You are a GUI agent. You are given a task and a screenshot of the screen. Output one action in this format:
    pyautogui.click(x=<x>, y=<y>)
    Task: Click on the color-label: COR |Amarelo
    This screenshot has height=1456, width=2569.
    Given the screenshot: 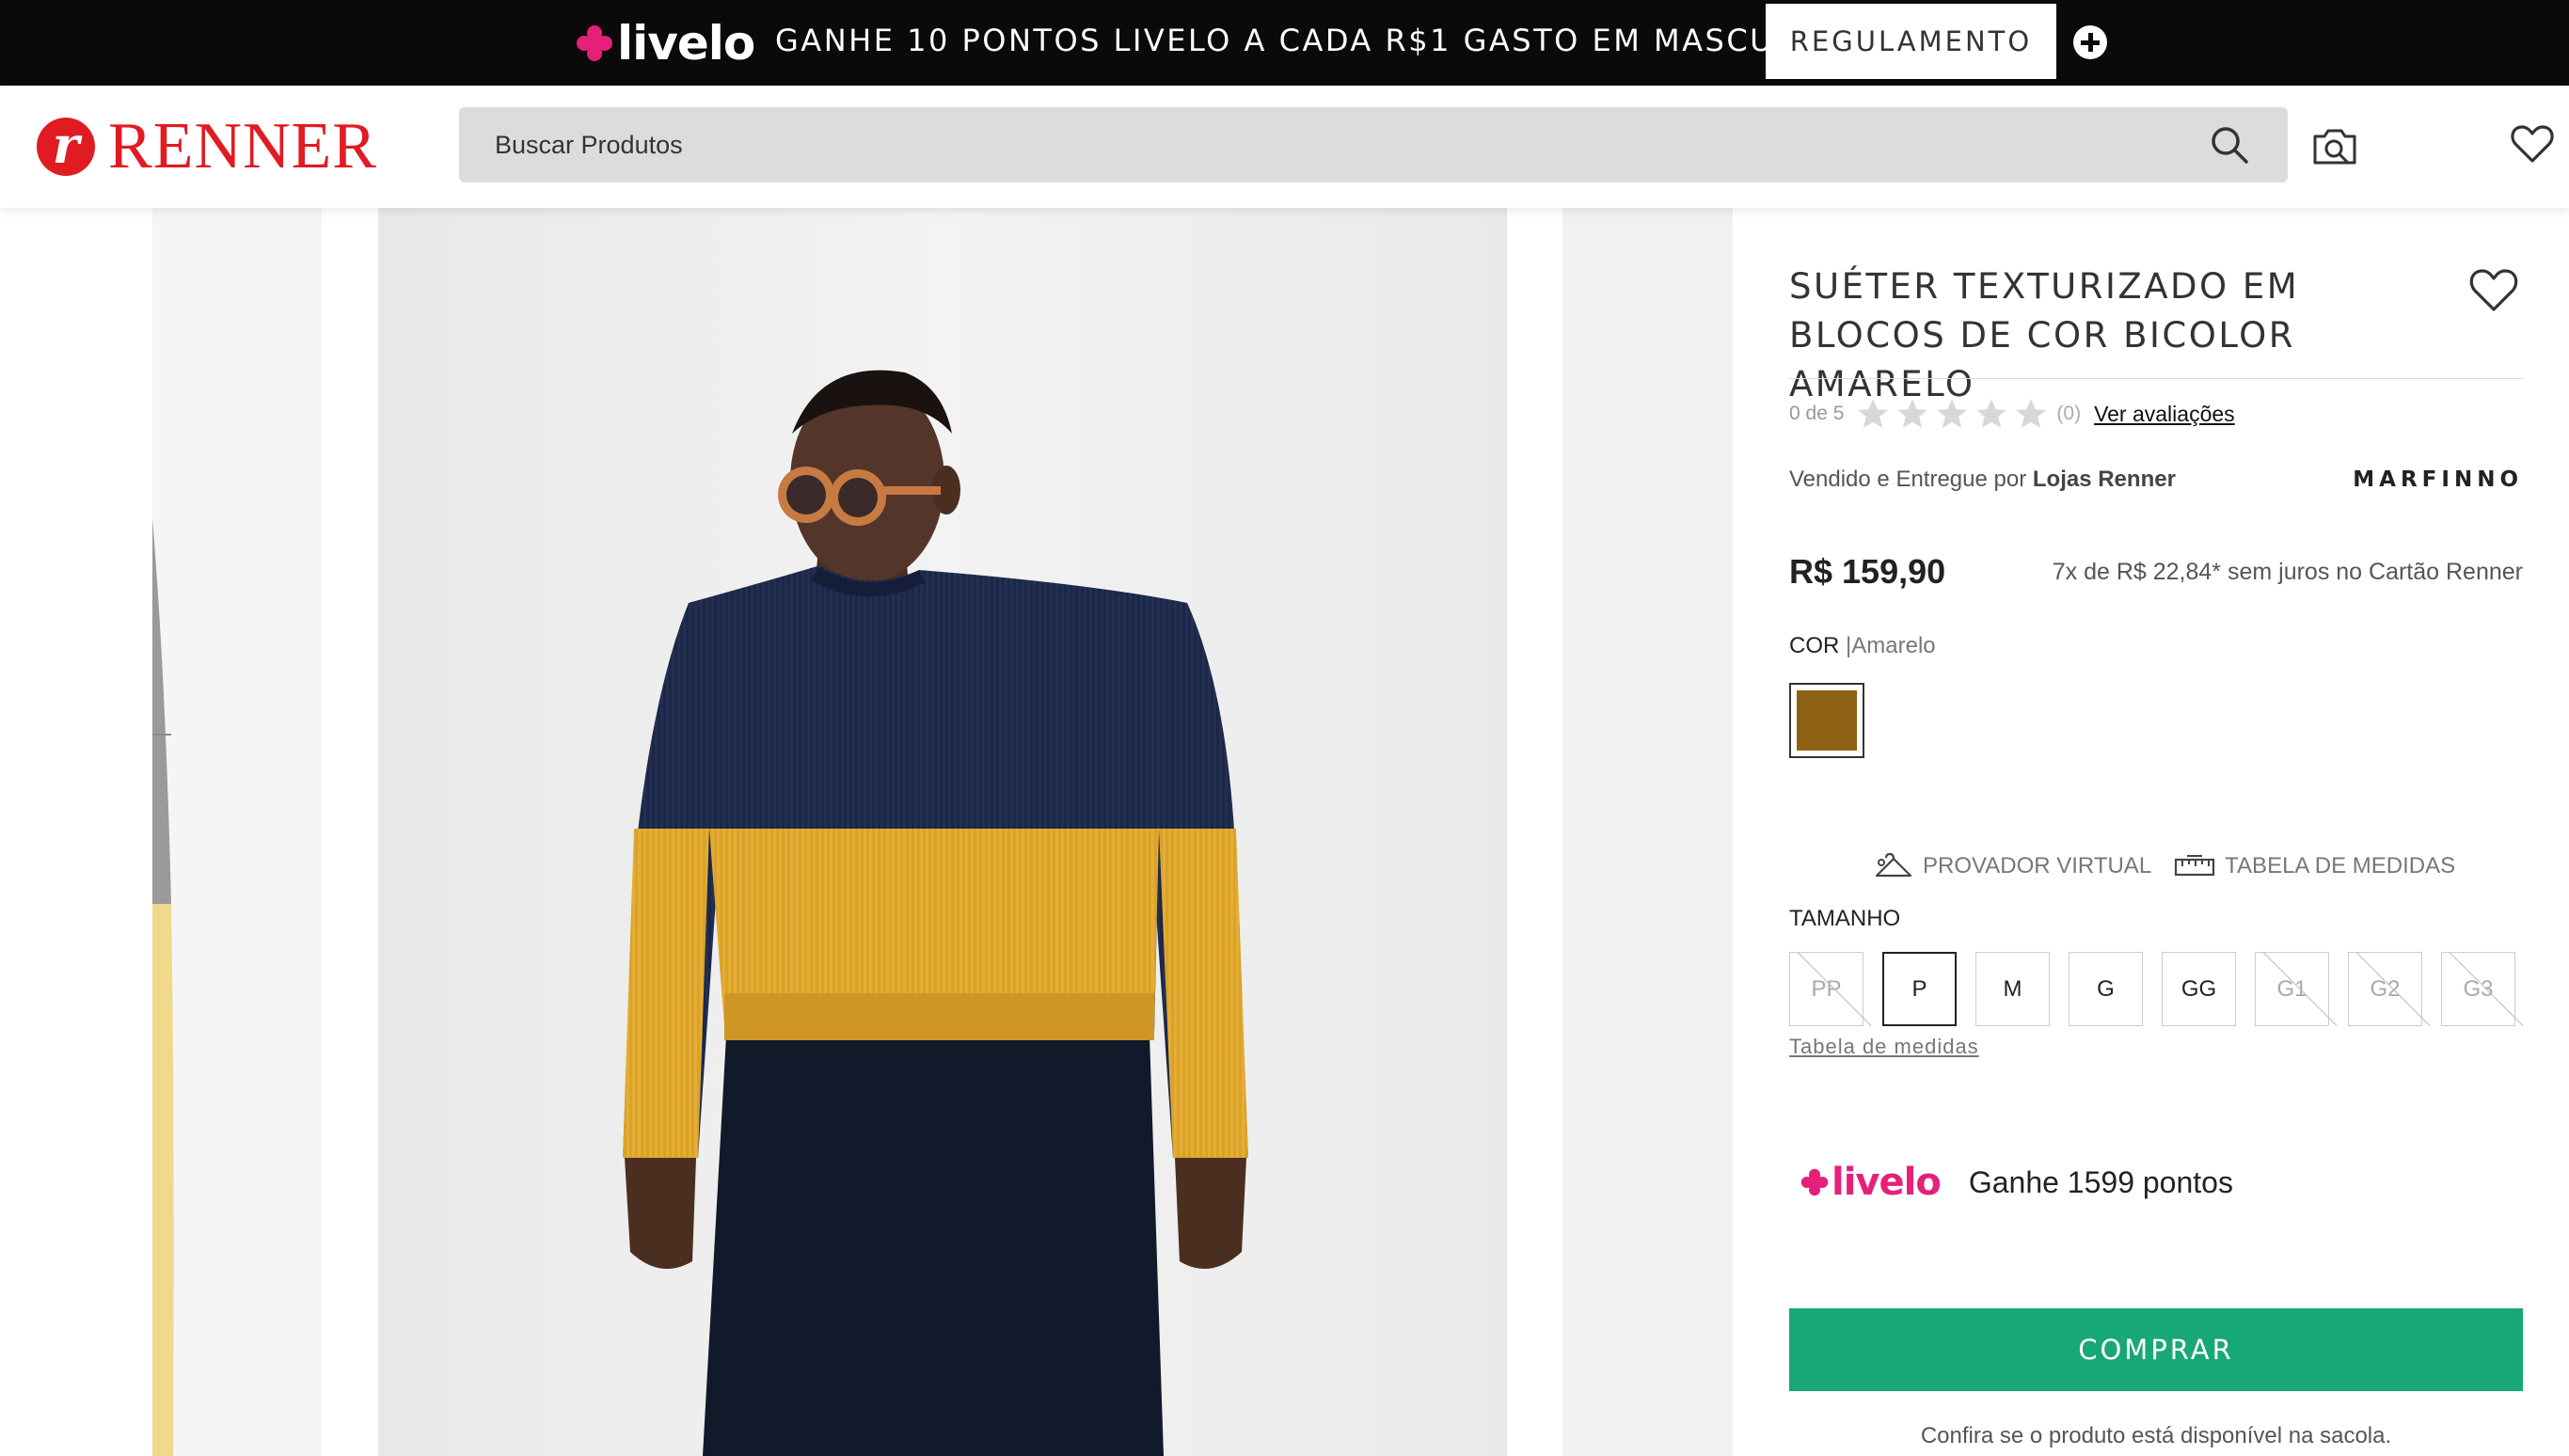 What is the action you would take?
    pyautogui.click(x=1862, y=645)
    